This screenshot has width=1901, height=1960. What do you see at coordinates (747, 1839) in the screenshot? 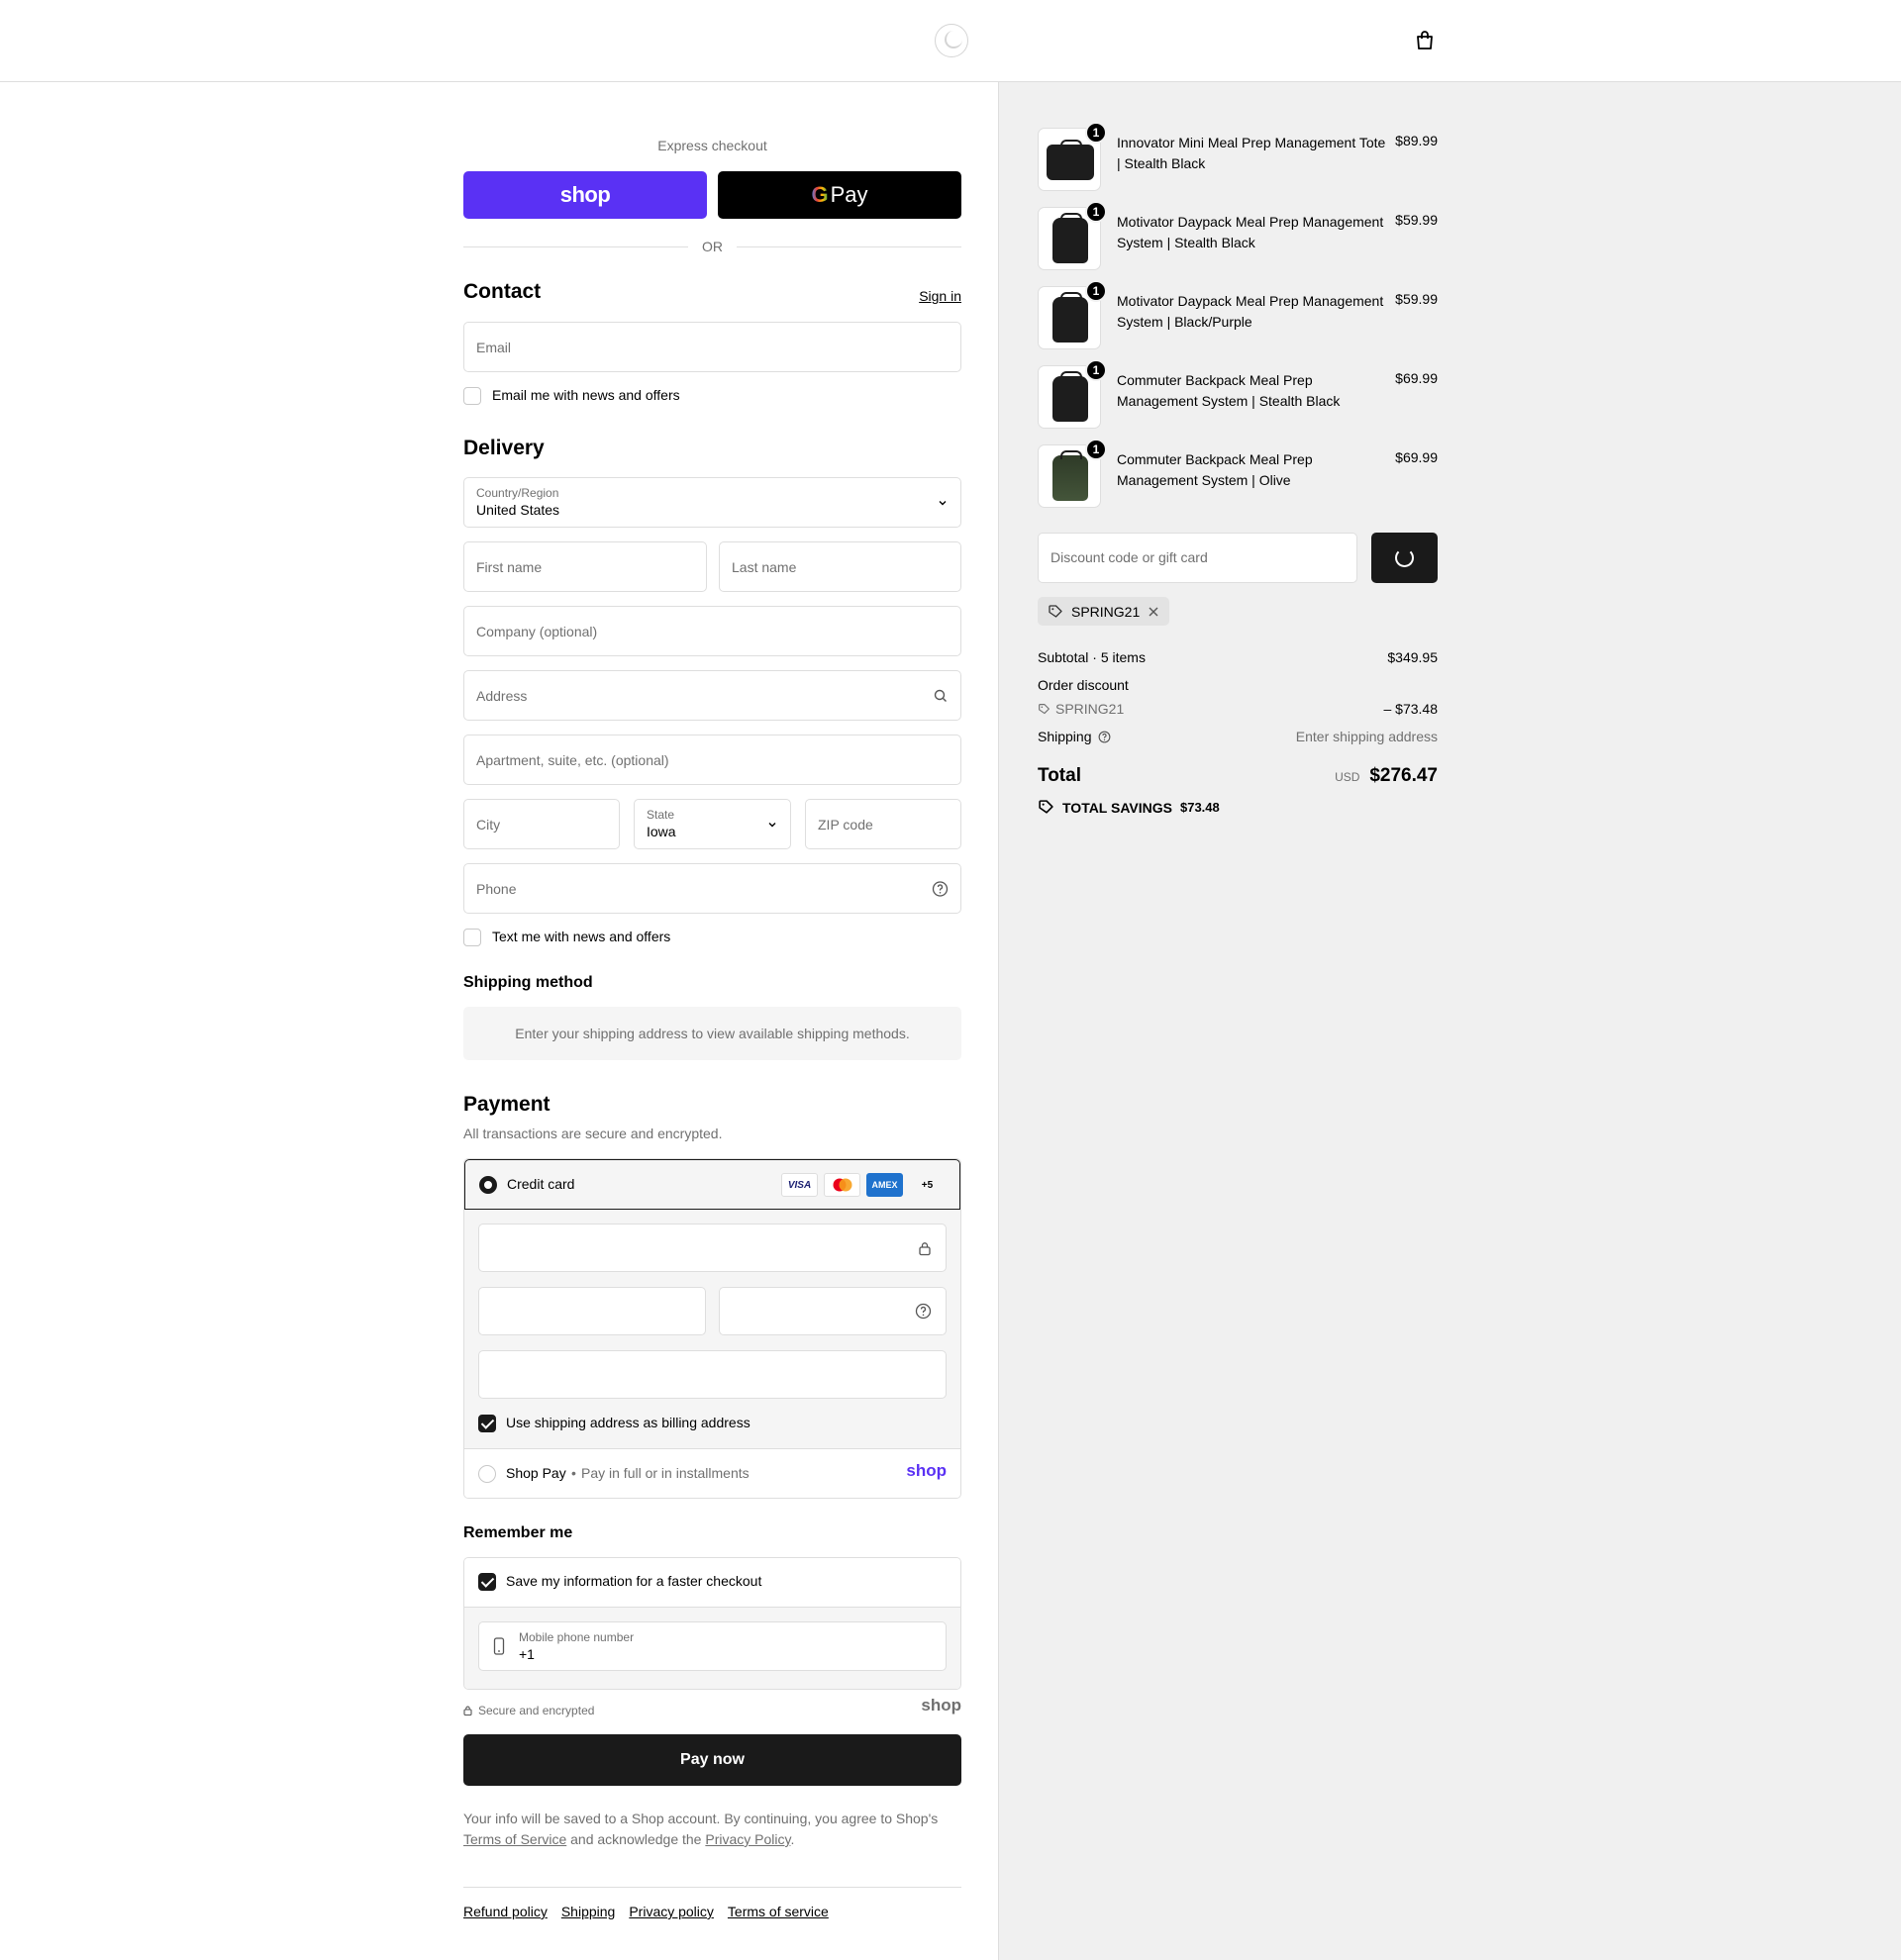
I see `privacy-policy-link: Privacy Policy` at bounding box center [747, 1839].